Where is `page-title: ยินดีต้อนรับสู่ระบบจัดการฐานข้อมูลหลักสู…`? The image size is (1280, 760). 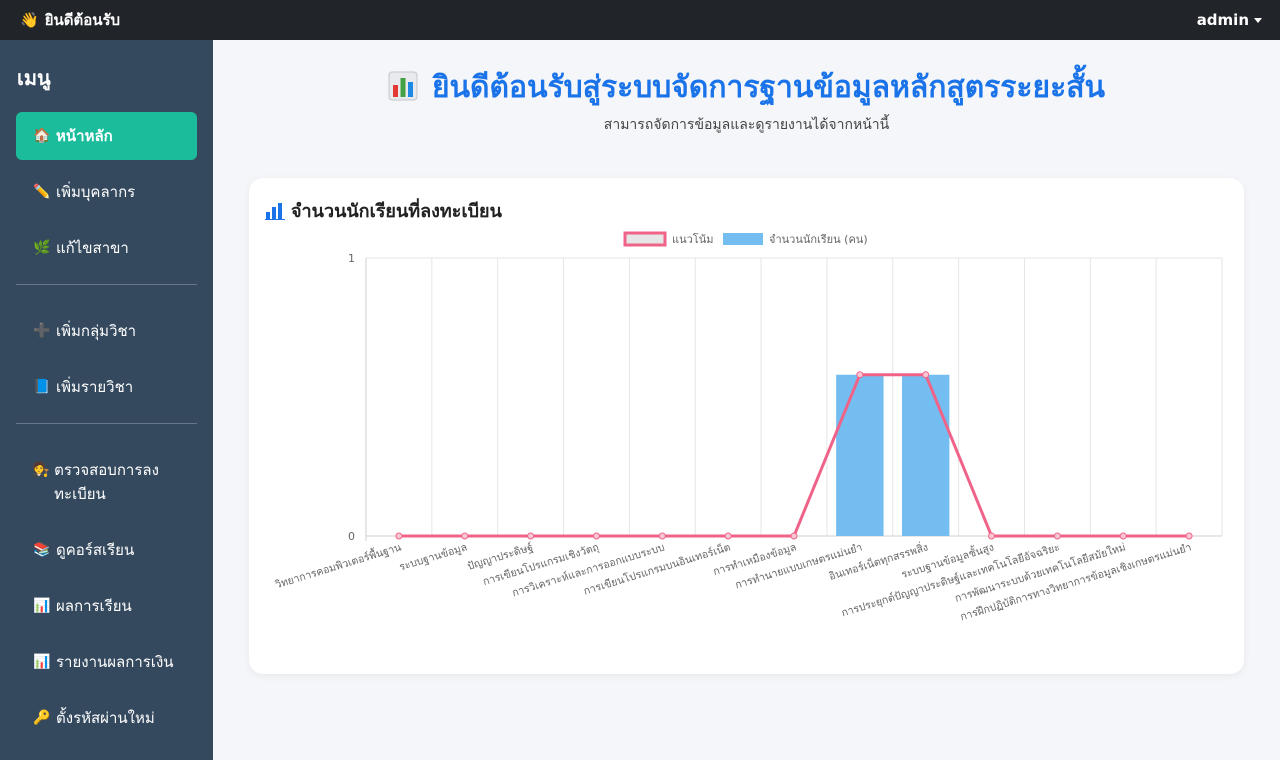 page-title: ยินดีต้อนรับสู่ระบบจัดการฐานข้อมูลหลักสู… is located at coordinates (746, 87).